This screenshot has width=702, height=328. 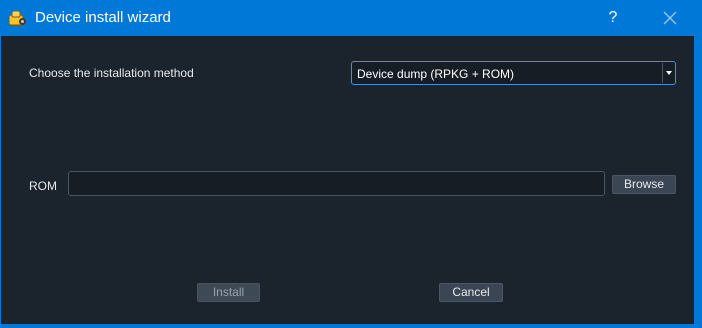 I want to click on browse-button: Browse, so click(x=644, y=184).